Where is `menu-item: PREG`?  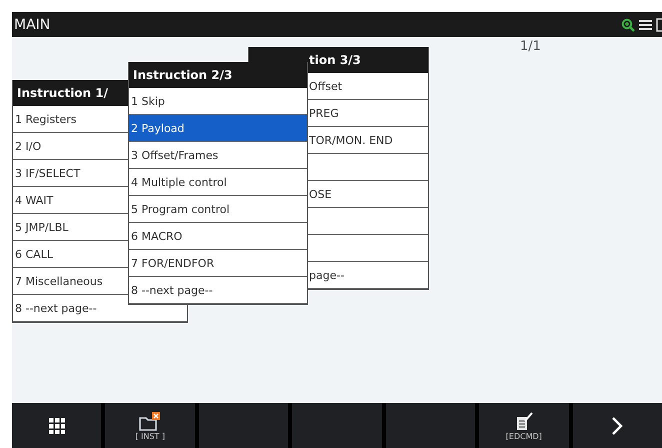 menu-item: PREG is located at coordinates (338, 113).